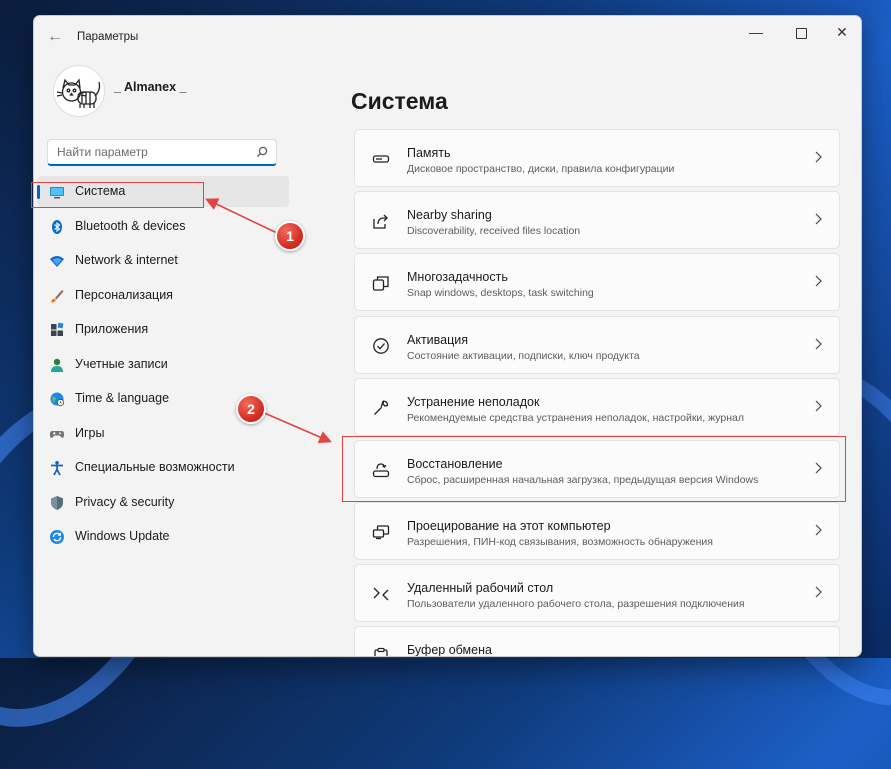 The image size is (891, 769). I want to click on sidebar-item-accessibility: Специальные возможности, so click(163, 467).